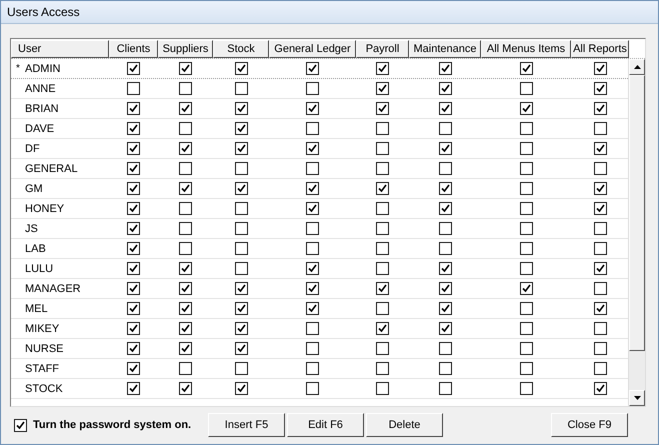  I want to click on user-row: GM, so click(319, 189).